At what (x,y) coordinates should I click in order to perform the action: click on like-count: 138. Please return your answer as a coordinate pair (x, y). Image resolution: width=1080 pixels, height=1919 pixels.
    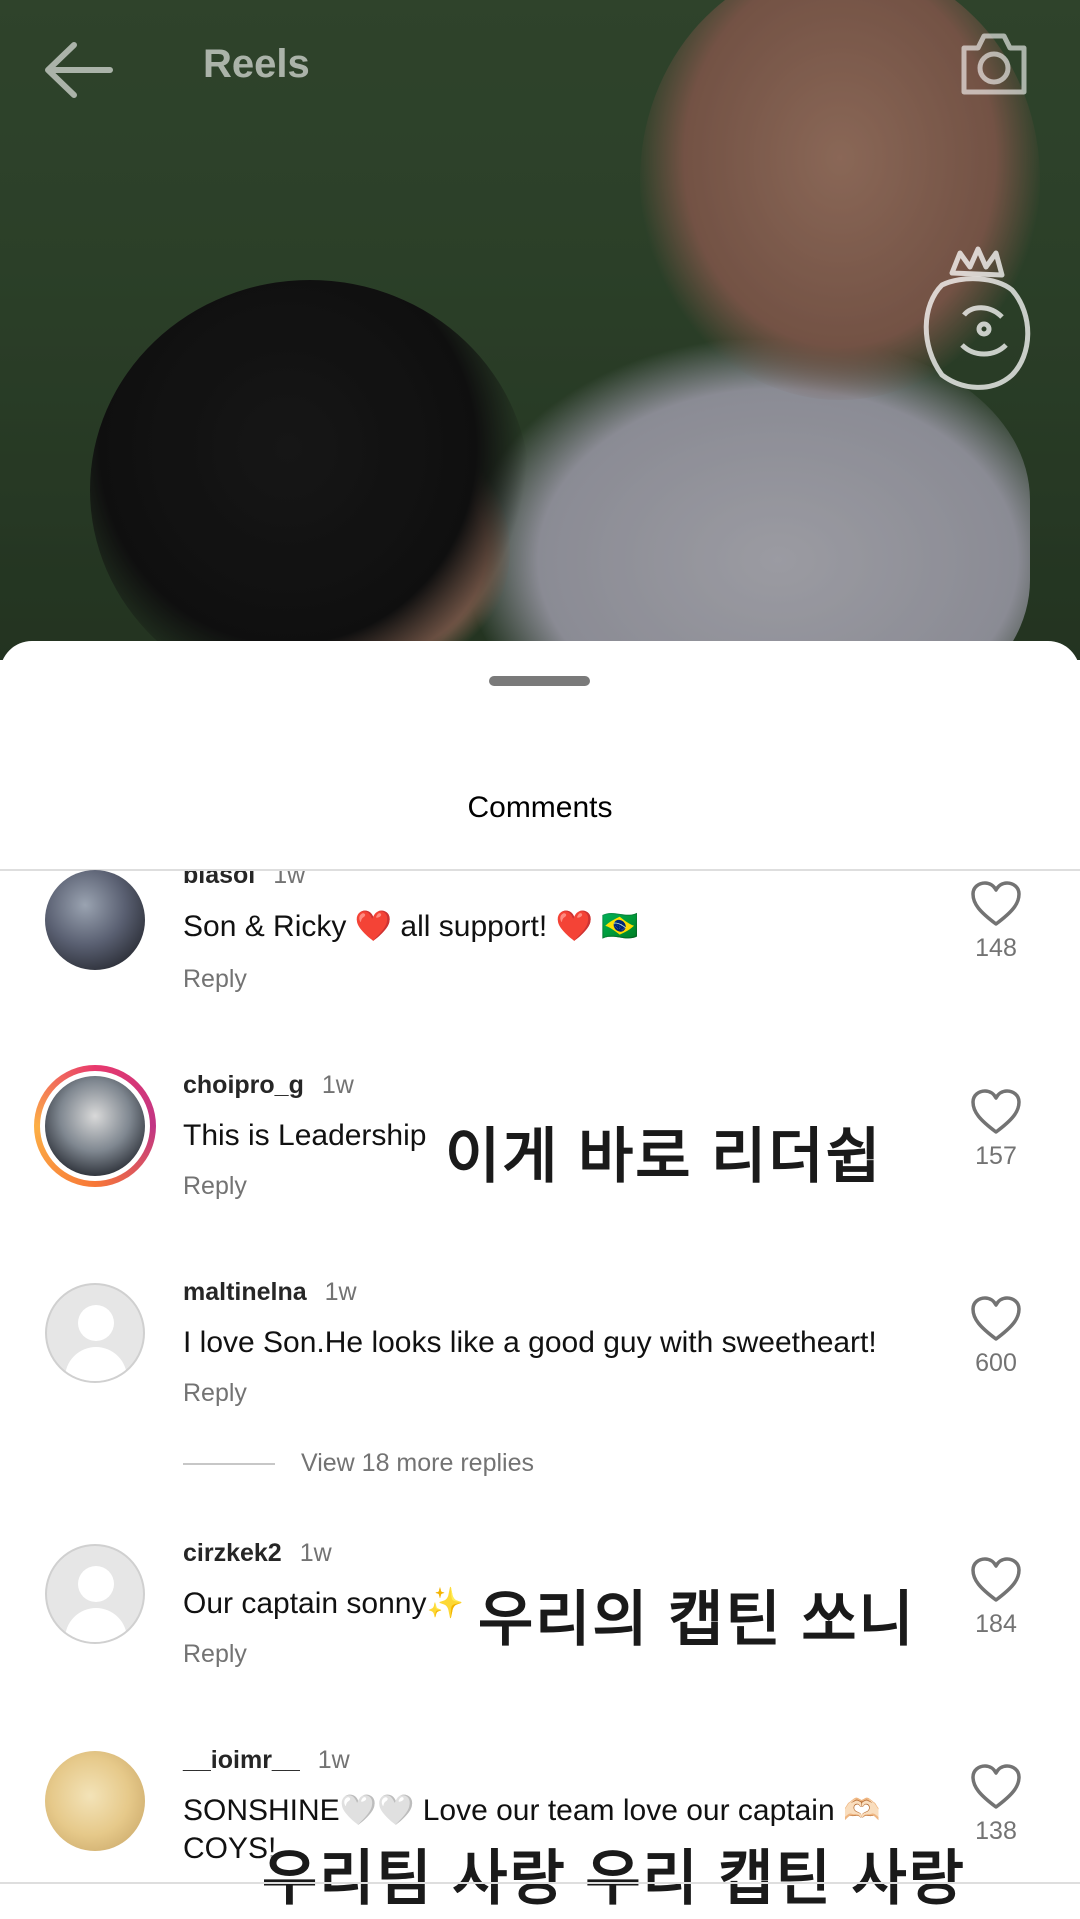
    Looking at the image, I should click on (996, 1831).